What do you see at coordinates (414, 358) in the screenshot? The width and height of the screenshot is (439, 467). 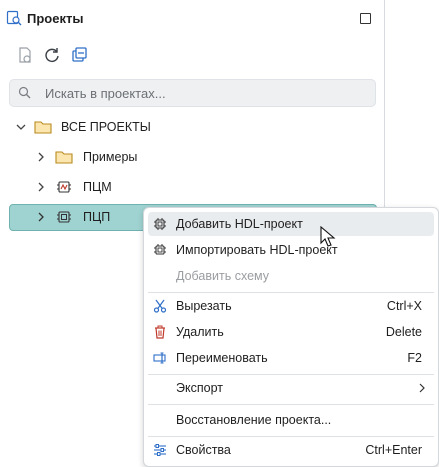 I see `menu-item-shortcut: F2` at bounding box center [414, 358].